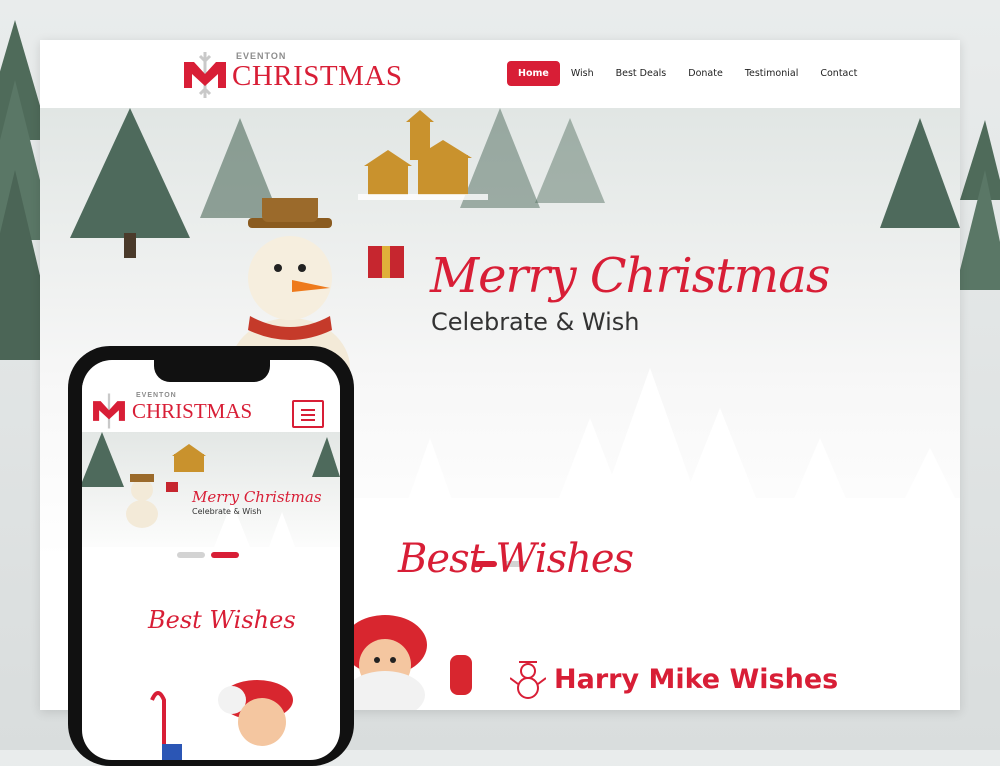 The width and height of the screenshot is (1000, 766). What do you see at coordinates (838, 73) in the screenshot?
I see `nav-item-contact: Contact` at bounding box center [838, 73].